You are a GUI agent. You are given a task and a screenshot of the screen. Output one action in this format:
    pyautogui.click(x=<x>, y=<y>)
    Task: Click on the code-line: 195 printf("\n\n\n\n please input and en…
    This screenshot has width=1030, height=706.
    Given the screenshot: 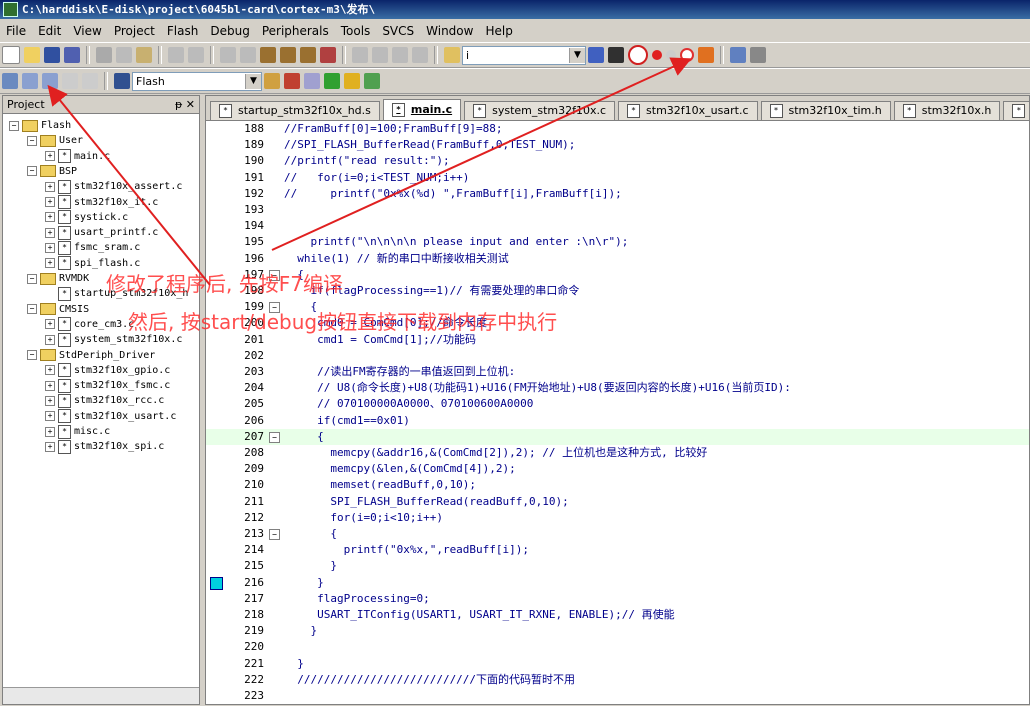 What is the action you would take?
    pyautogui.click(x=617, y=242)
    